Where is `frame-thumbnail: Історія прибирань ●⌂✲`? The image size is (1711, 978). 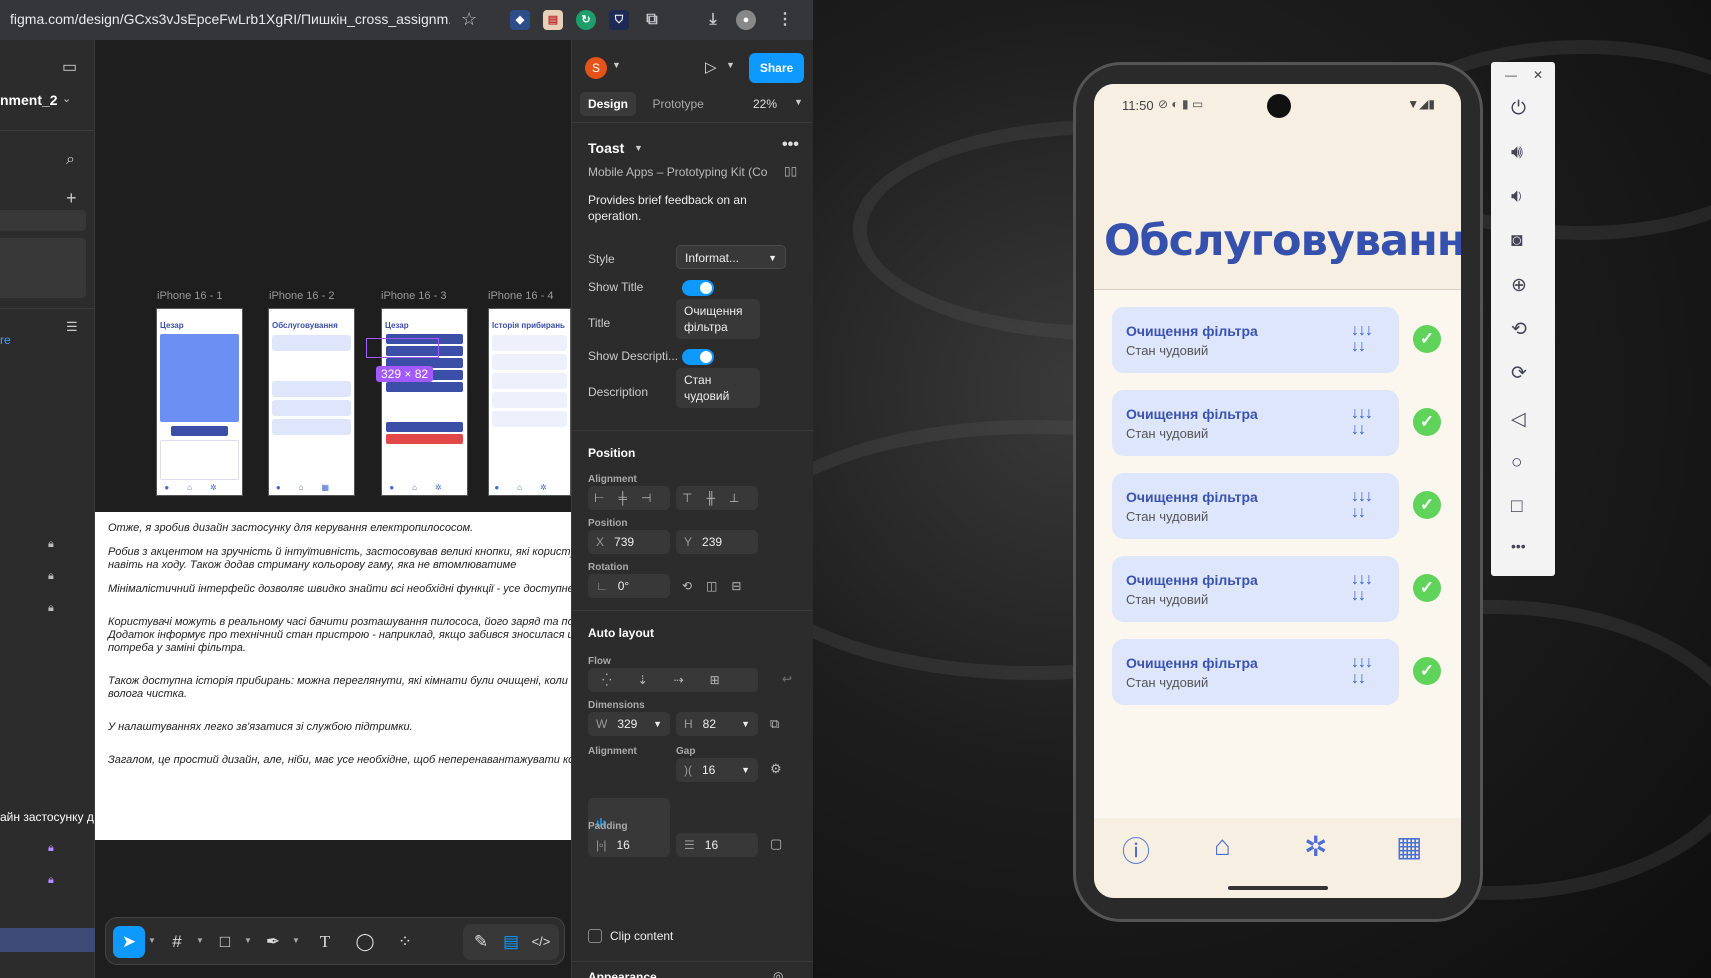
frame-thumbnail: Історія прибирань ●⌂✲ is located at coordinates (529, 402).